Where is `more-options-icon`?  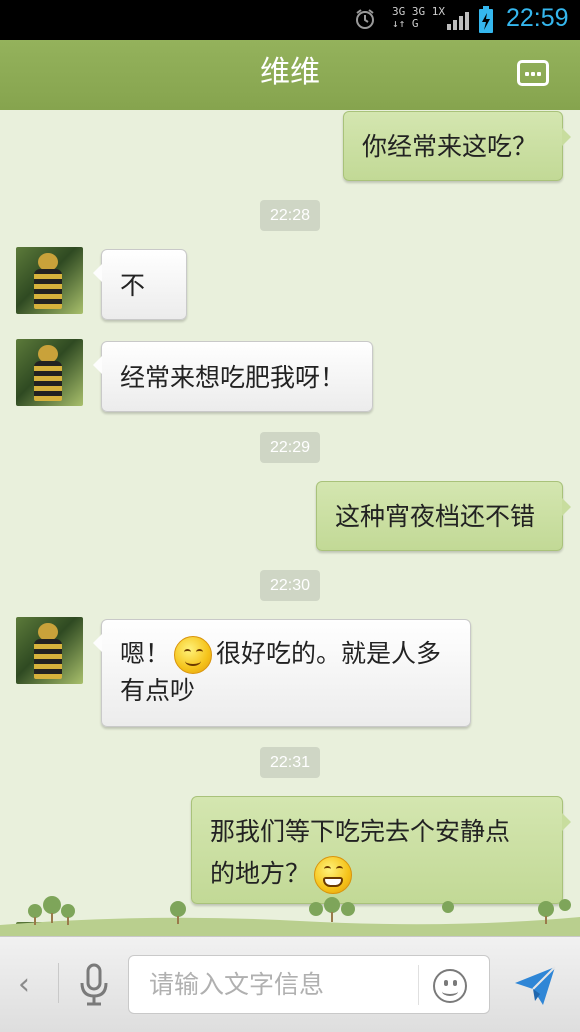
more-options-icon is located at coordinates (533, 73).